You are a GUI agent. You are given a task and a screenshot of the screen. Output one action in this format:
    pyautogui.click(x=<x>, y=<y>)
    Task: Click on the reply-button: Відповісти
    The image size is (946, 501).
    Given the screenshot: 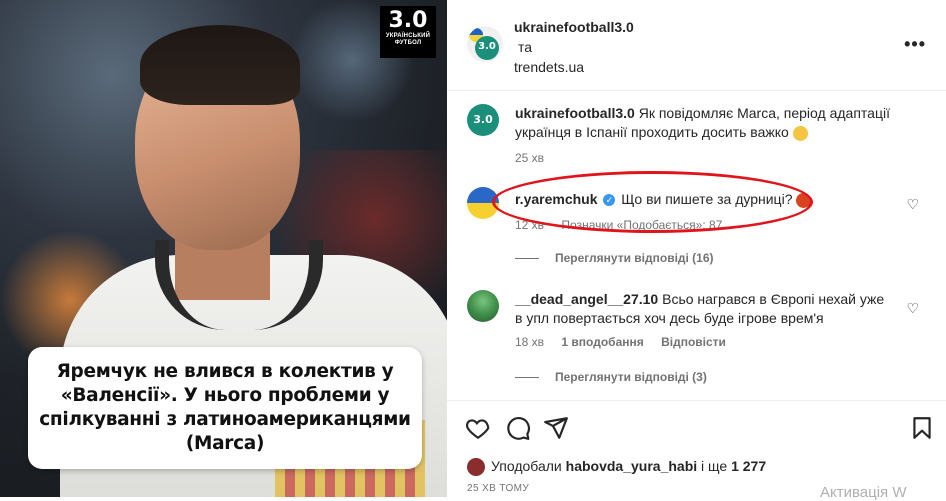 What is the action you would take?
    pyautogui.click(x=693, y=342)
    